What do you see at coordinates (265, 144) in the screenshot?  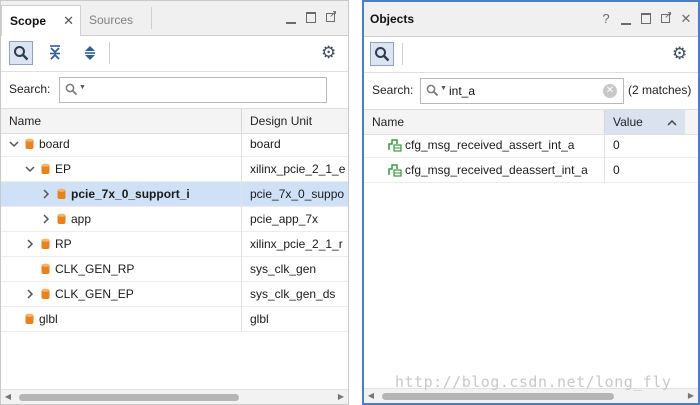 I see `tree-row-design-unit: board` at bounding box center [265, 144].